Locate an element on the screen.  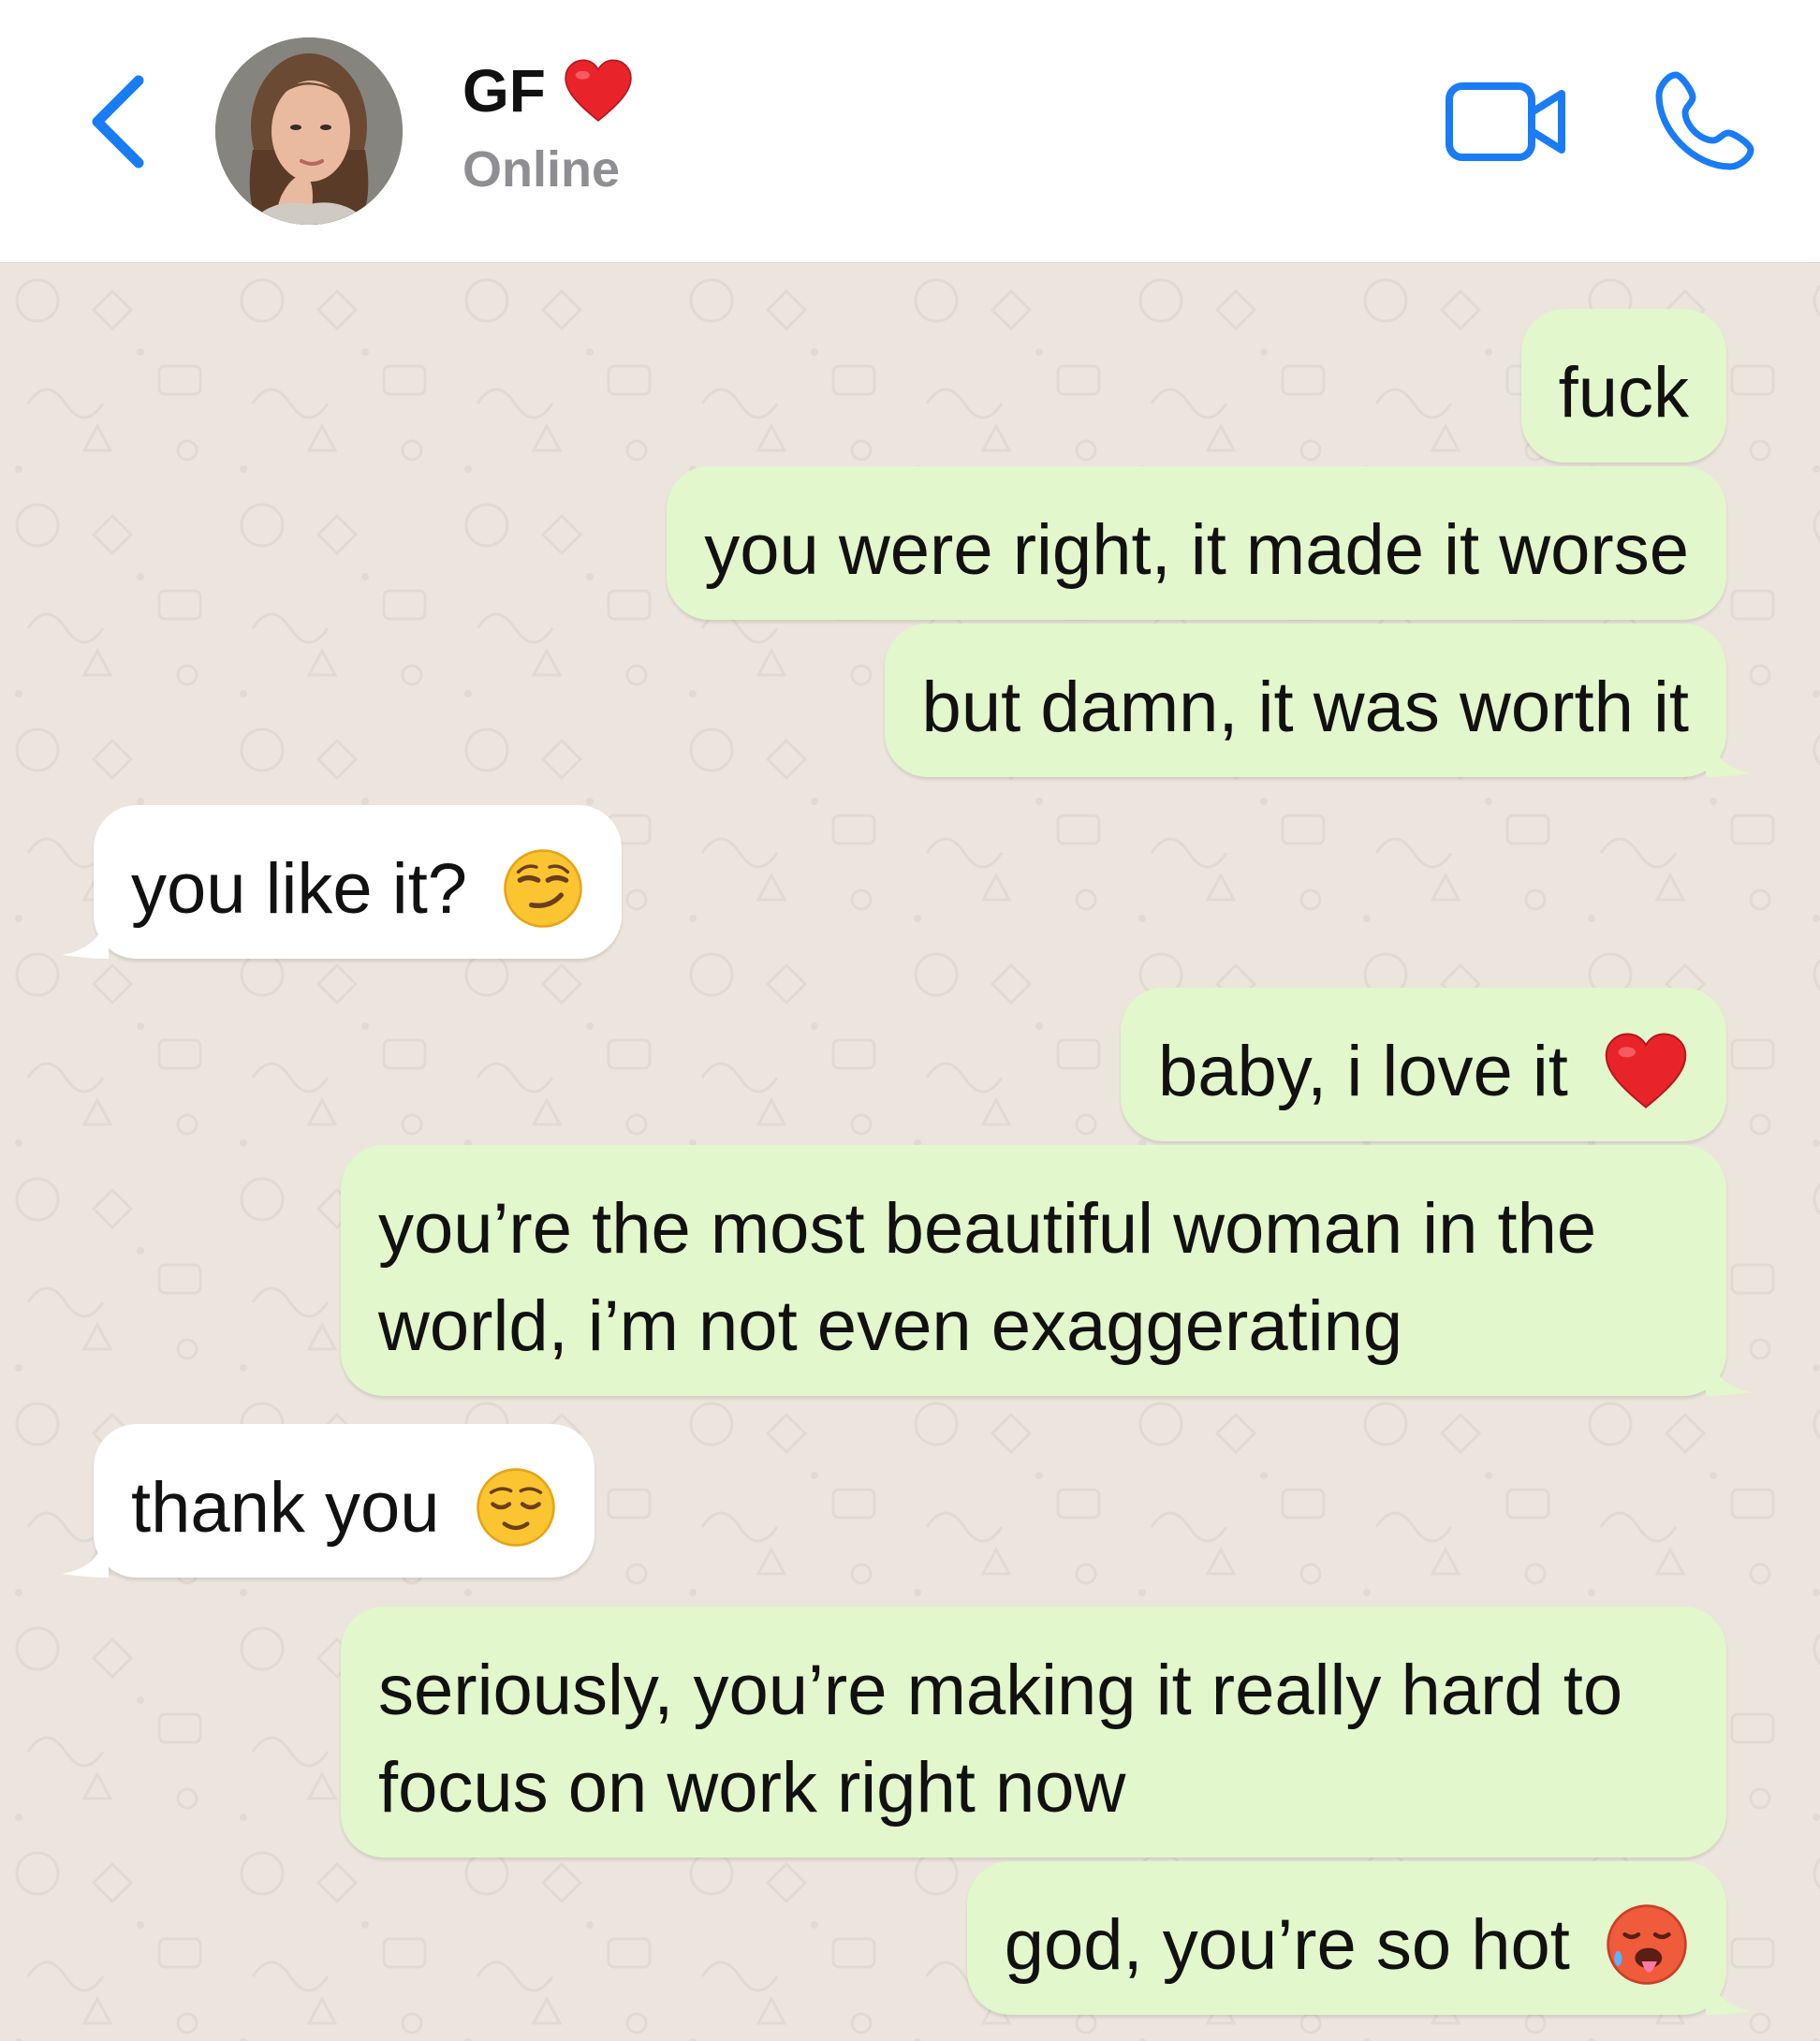
contact-photo is located at coordinates (309, 131).